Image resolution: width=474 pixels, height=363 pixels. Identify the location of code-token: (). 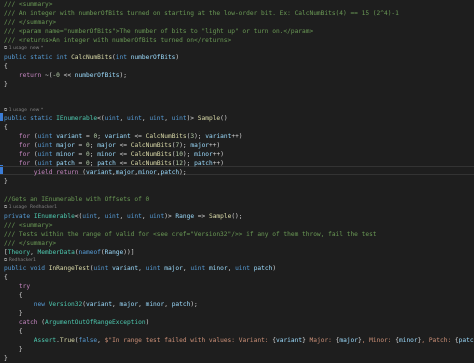
(224, 119).